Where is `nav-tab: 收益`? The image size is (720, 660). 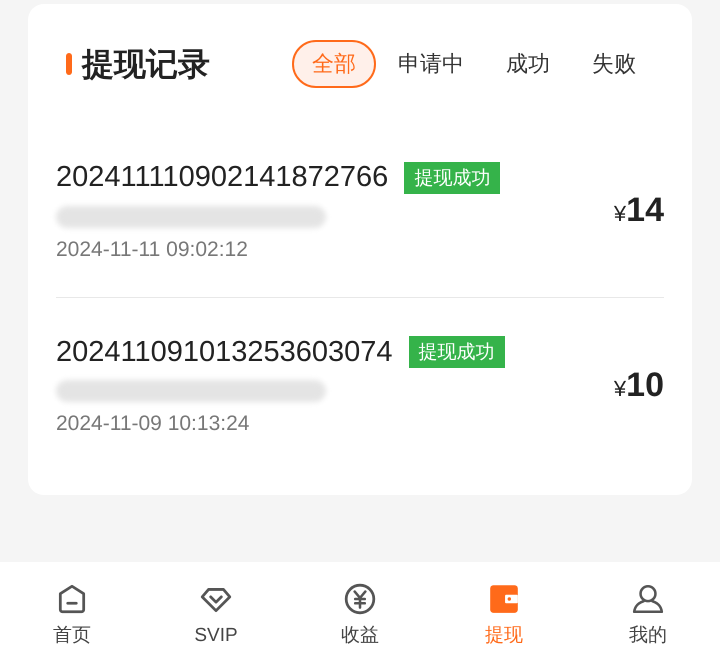
nav-tab: 收益 is located at coordinates (360, 611).